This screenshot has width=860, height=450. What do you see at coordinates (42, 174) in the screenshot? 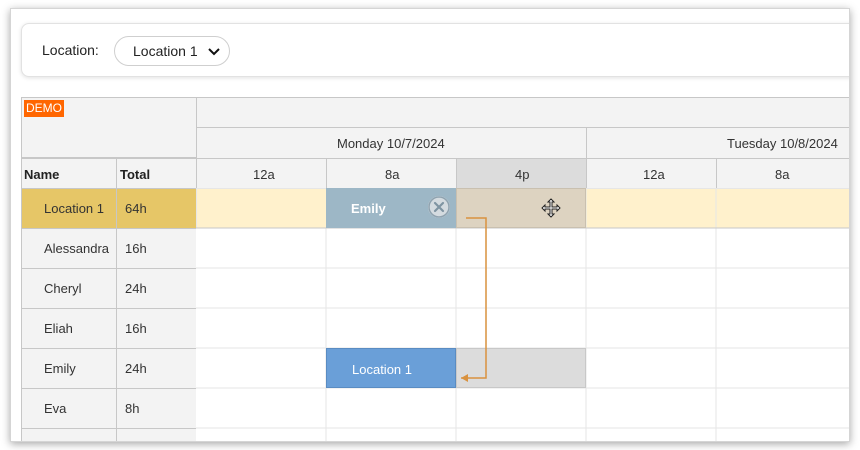
I see `column-header-name-label: Name` at bounding box center [42, 174].